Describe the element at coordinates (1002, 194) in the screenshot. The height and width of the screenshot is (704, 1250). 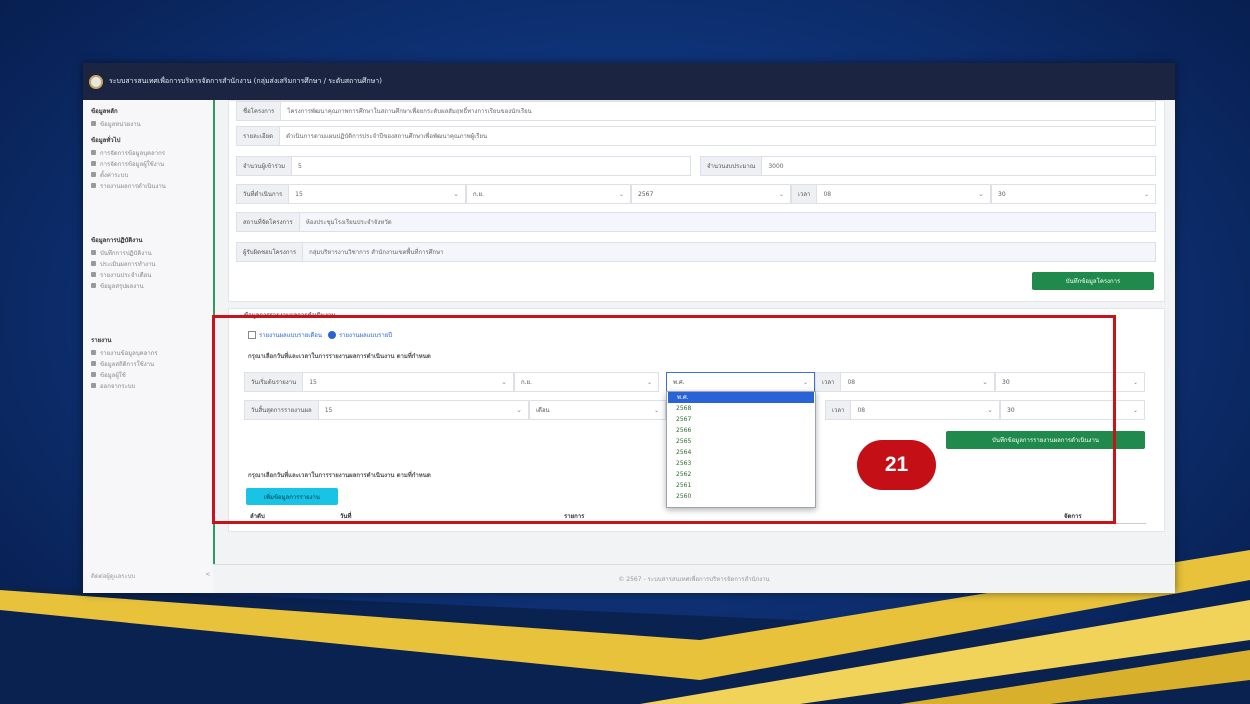
I see `project-minute-value: 30` at that location.